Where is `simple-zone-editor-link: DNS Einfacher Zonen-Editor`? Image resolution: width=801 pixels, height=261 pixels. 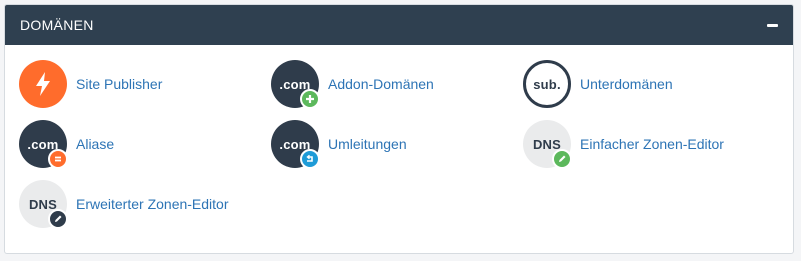 simple-zone-editor-link: DNS Einfacher Zonen-Editor is located at coordinates (623, 144).